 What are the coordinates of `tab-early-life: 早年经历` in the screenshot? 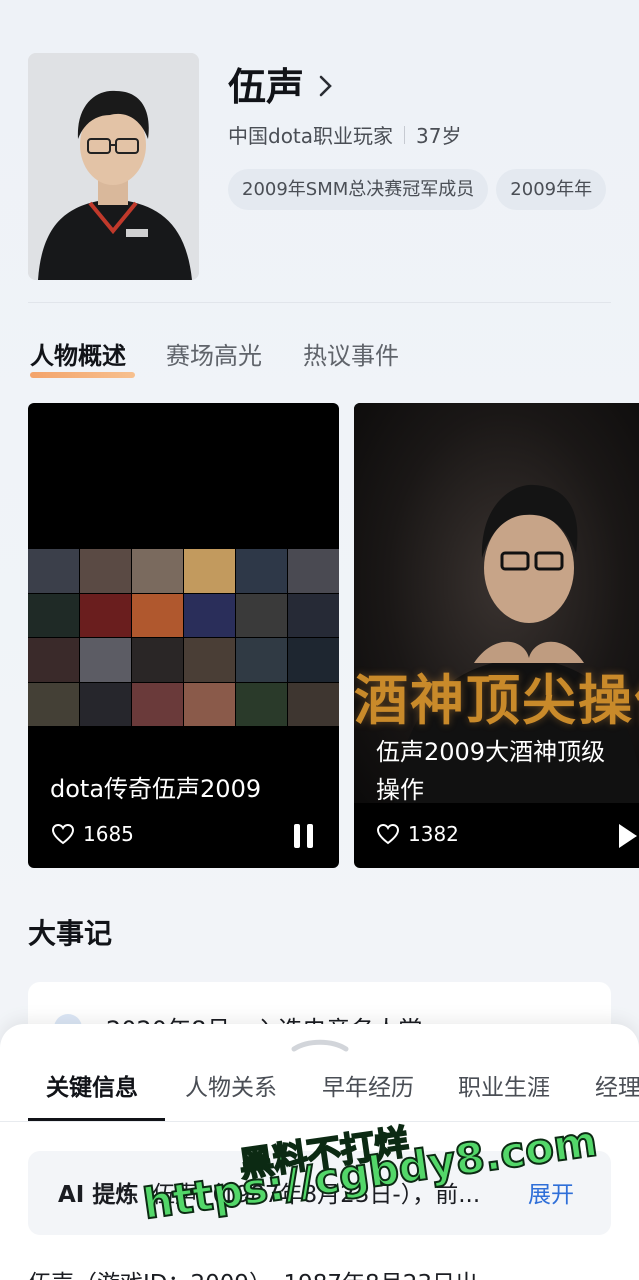 It's located at (368, 1088).